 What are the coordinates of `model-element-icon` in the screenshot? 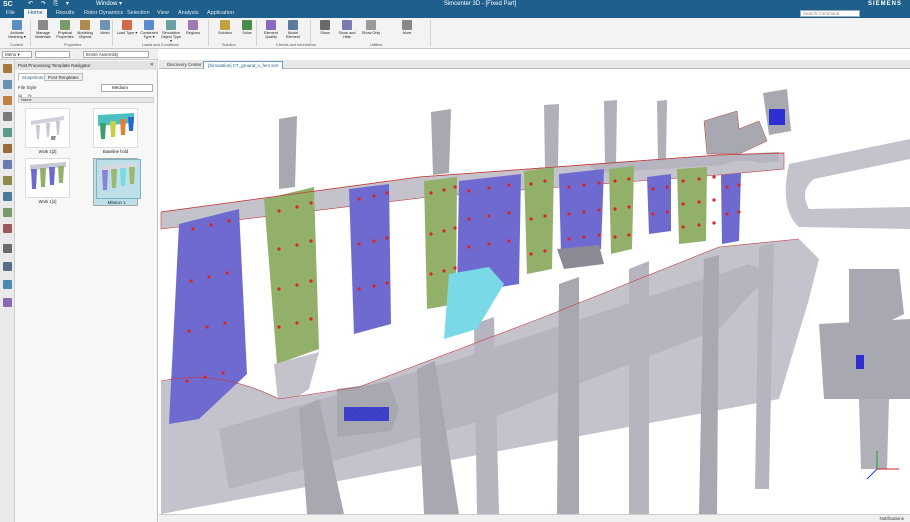 It's located at (293, 25).